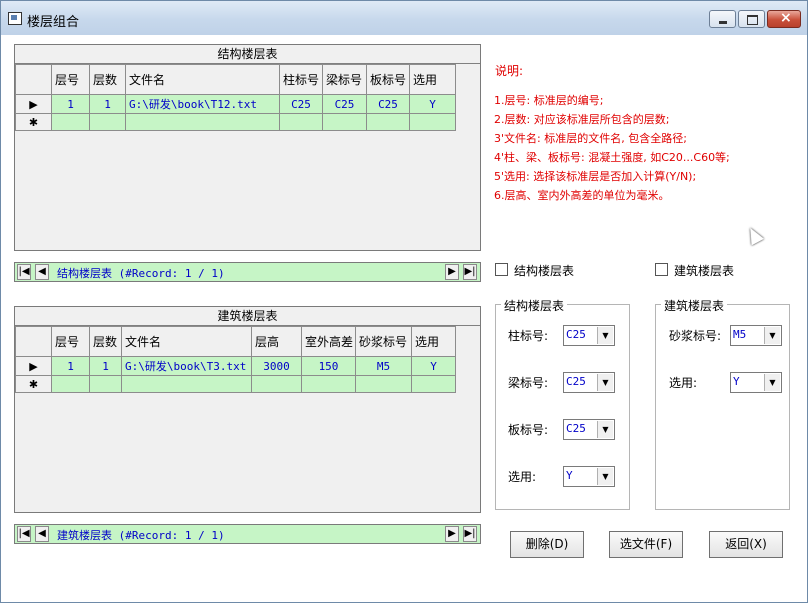 The image size is (808, 603). What do you see at coordinates (301, 104) in the screenshot?
I see `cell-col-grade: C25` at bounding box center [301, 104].